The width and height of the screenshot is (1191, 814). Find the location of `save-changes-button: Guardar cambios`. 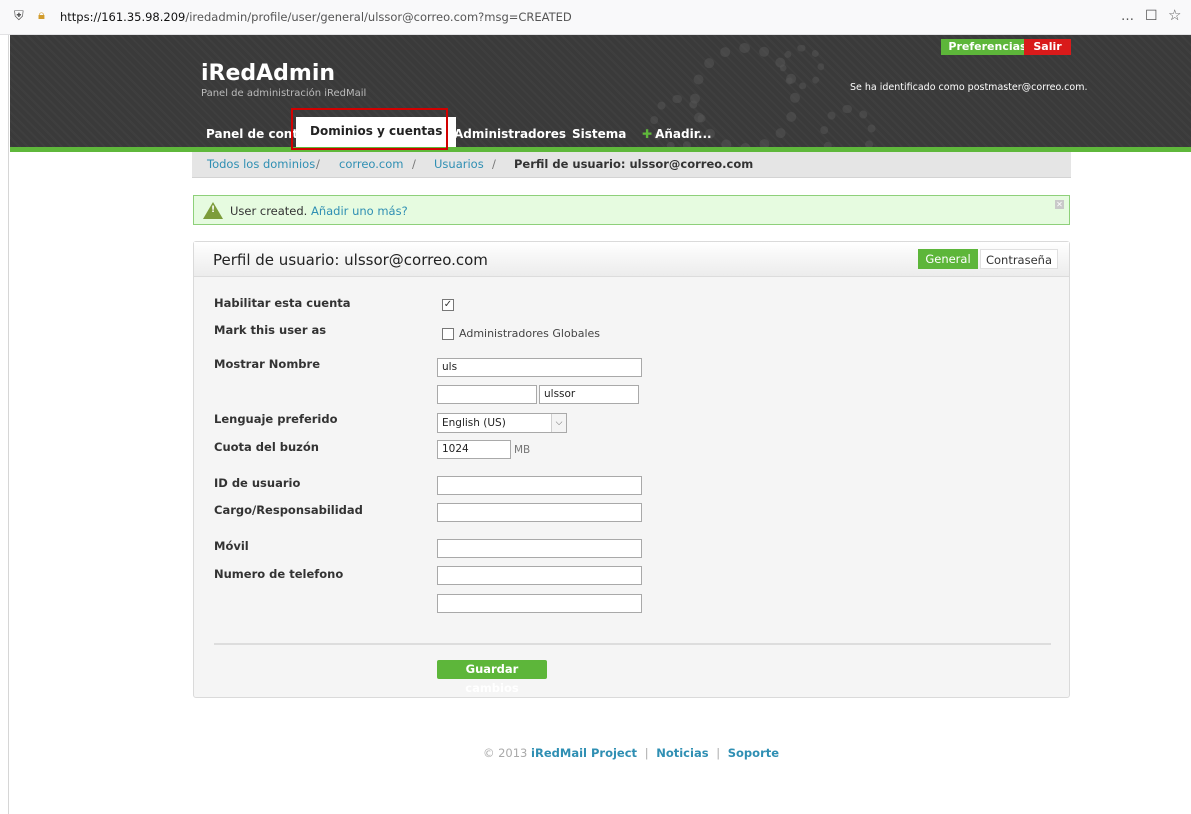

save-changes-button: Guardar cambios is located at coordinates (492, 677).